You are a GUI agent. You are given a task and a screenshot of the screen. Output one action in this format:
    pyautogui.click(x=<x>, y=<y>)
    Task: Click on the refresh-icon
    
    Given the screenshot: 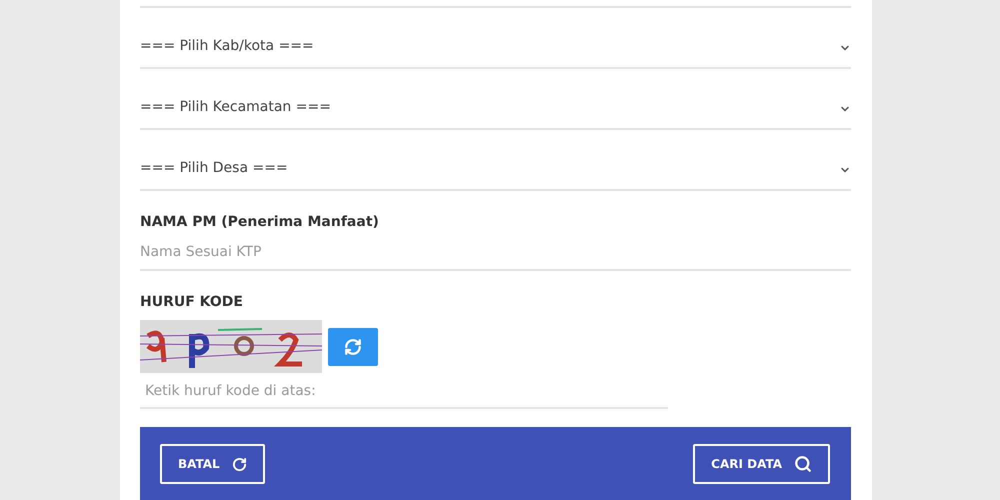 What is the action you would take?
    pyautogui.click(x=353, y=347)
    